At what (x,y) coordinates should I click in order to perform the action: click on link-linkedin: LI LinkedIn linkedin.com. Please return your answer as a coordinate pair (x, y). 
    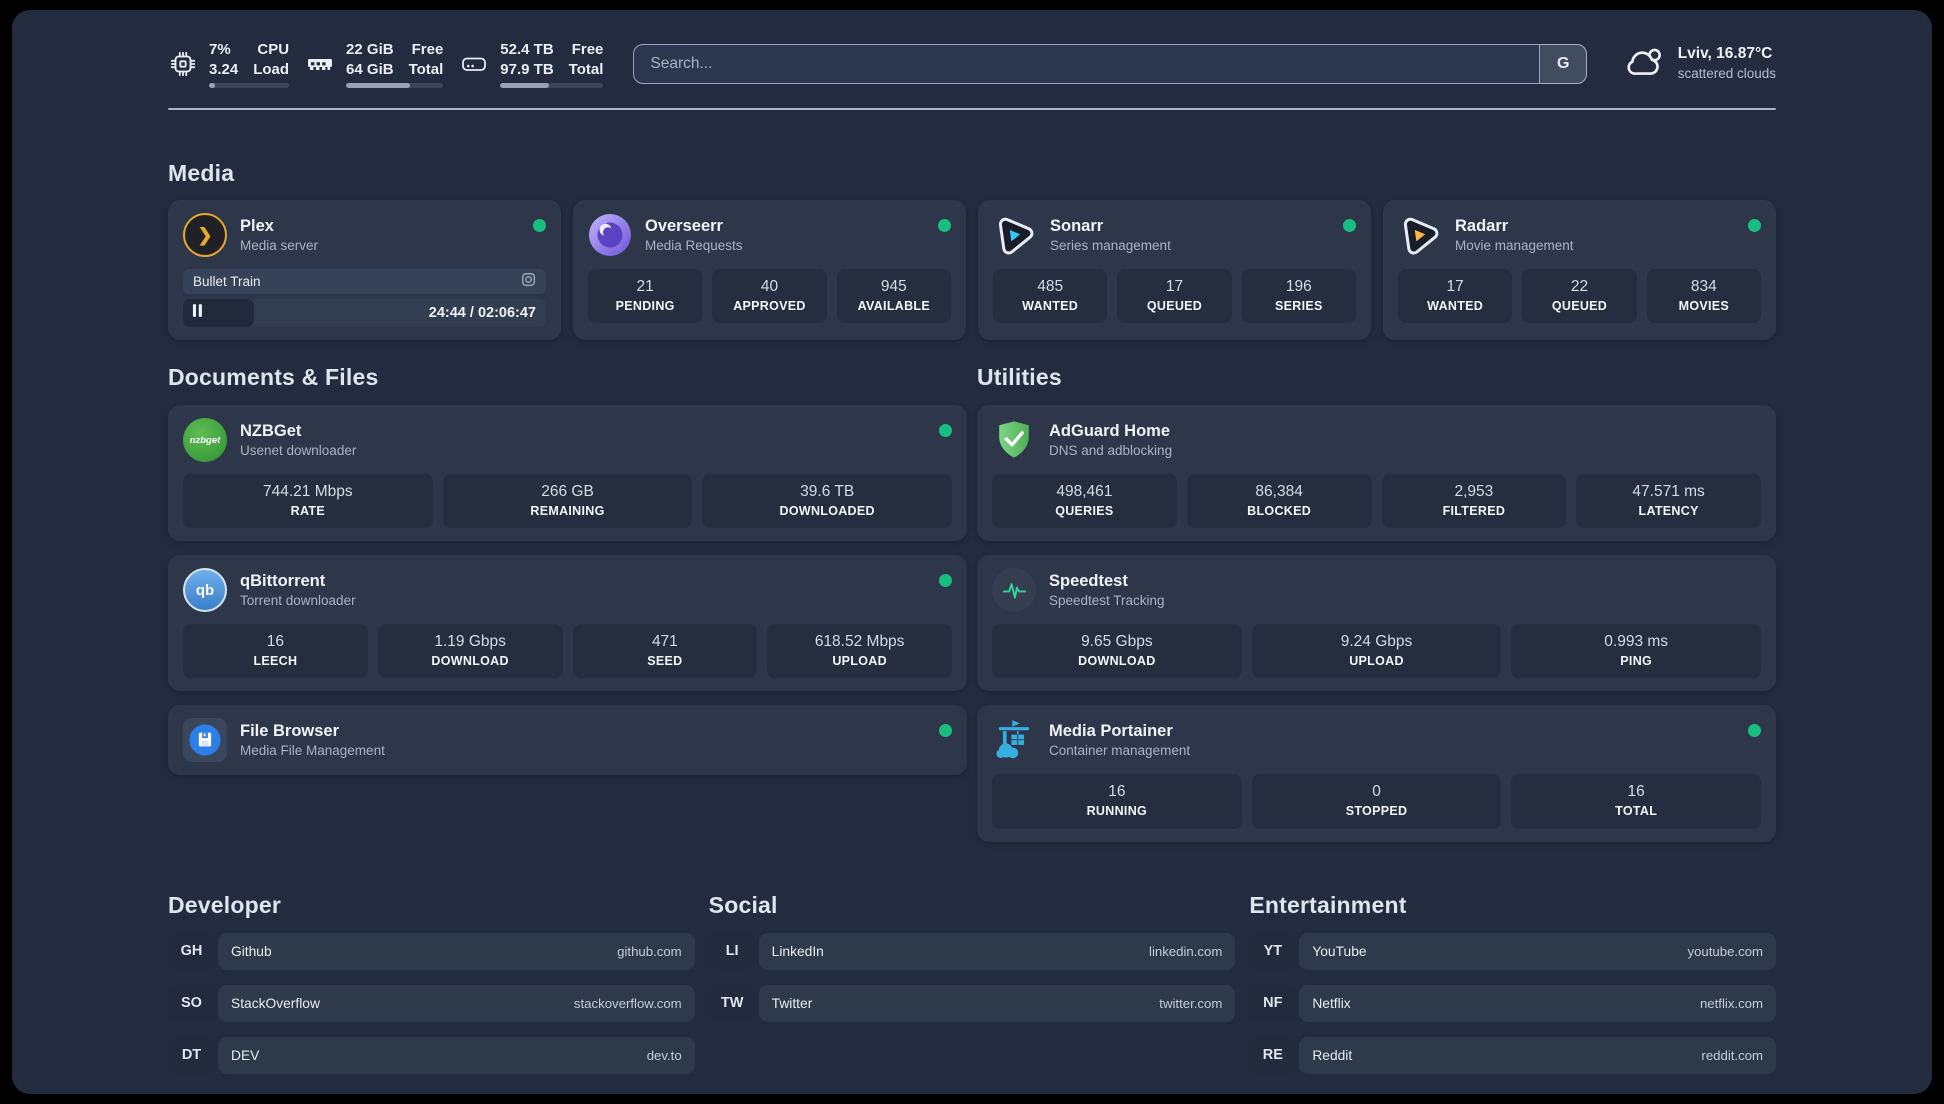
    Looking at the image, I should click on (972, 951).